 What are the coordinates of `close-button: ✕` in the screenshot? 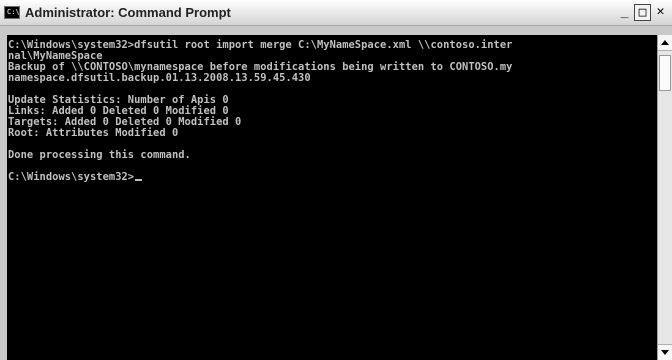 It's located at (660, 12).